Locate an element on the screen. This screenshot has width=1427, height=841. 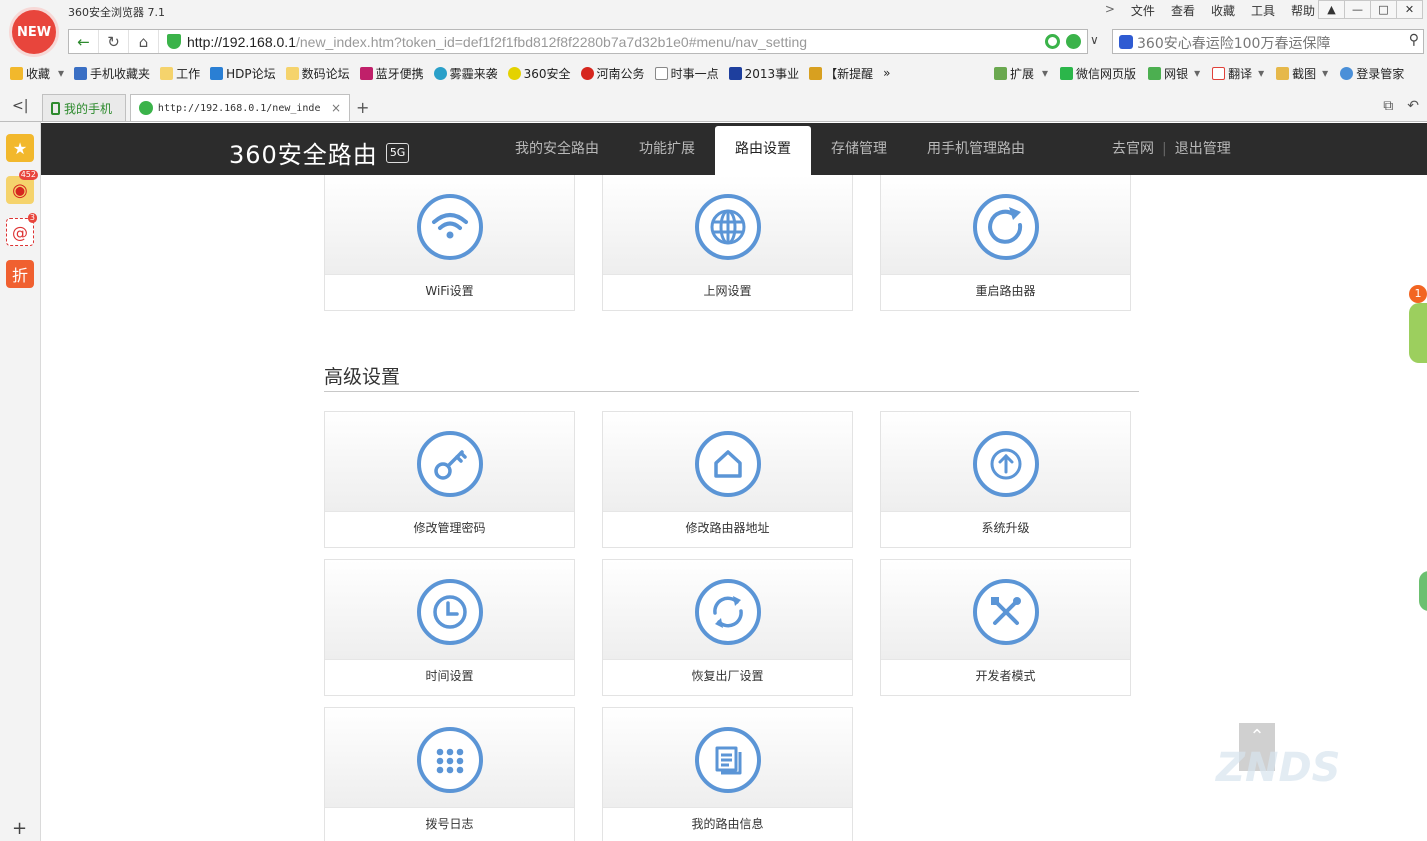
card-change-password: 修改管理密码 is located at coordinates (449, 479).